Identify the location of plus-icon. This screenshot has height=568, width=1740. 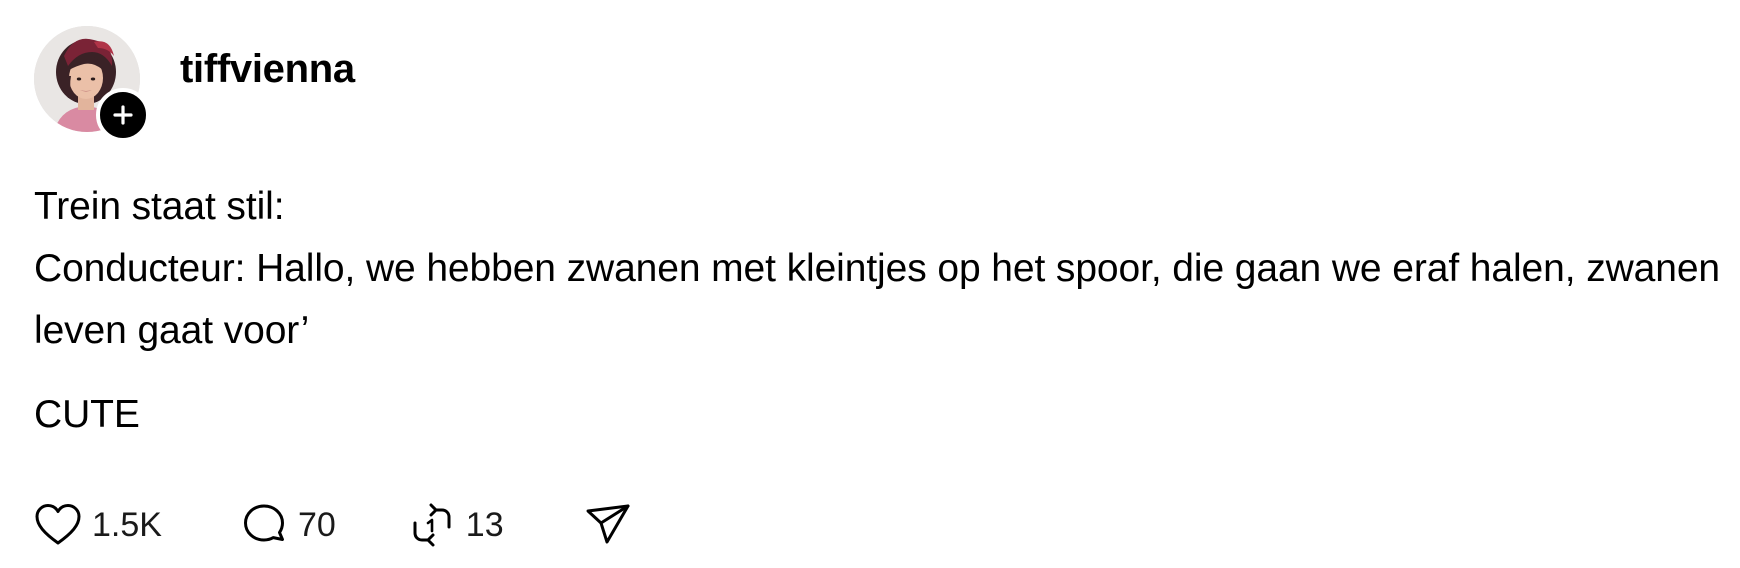
(123, 115).